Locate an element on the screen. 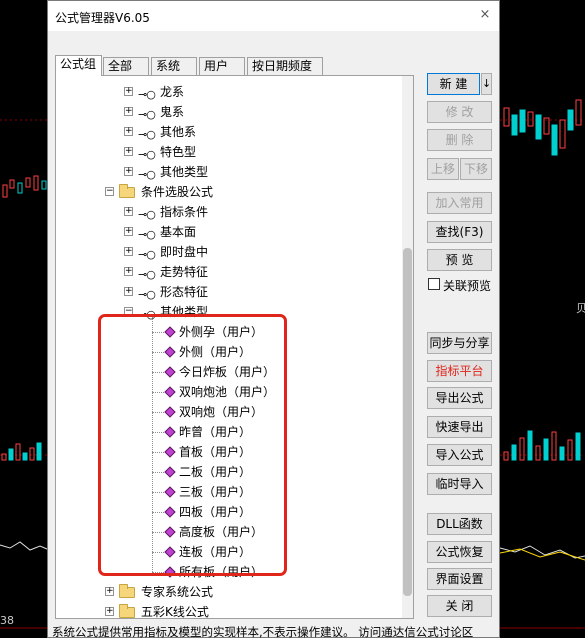 The image size is (585, 638). tab-user: 用户 is located at coordinates (222, 66).